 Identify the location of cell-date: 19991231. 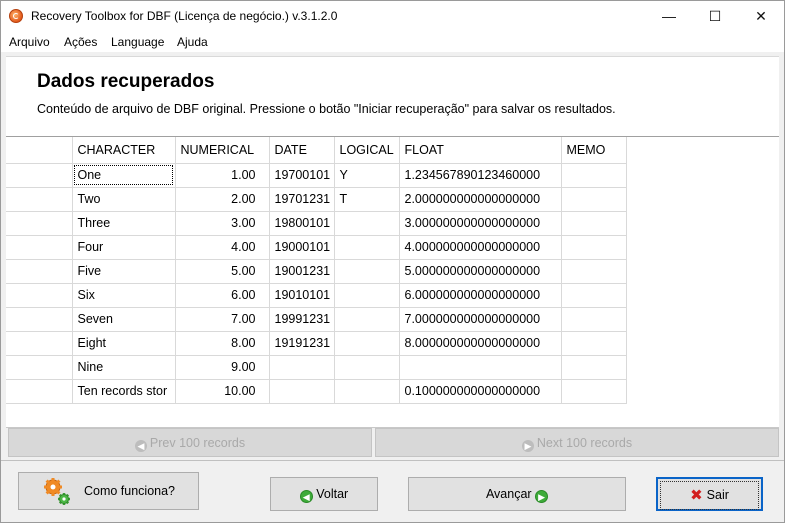
(302, 319).